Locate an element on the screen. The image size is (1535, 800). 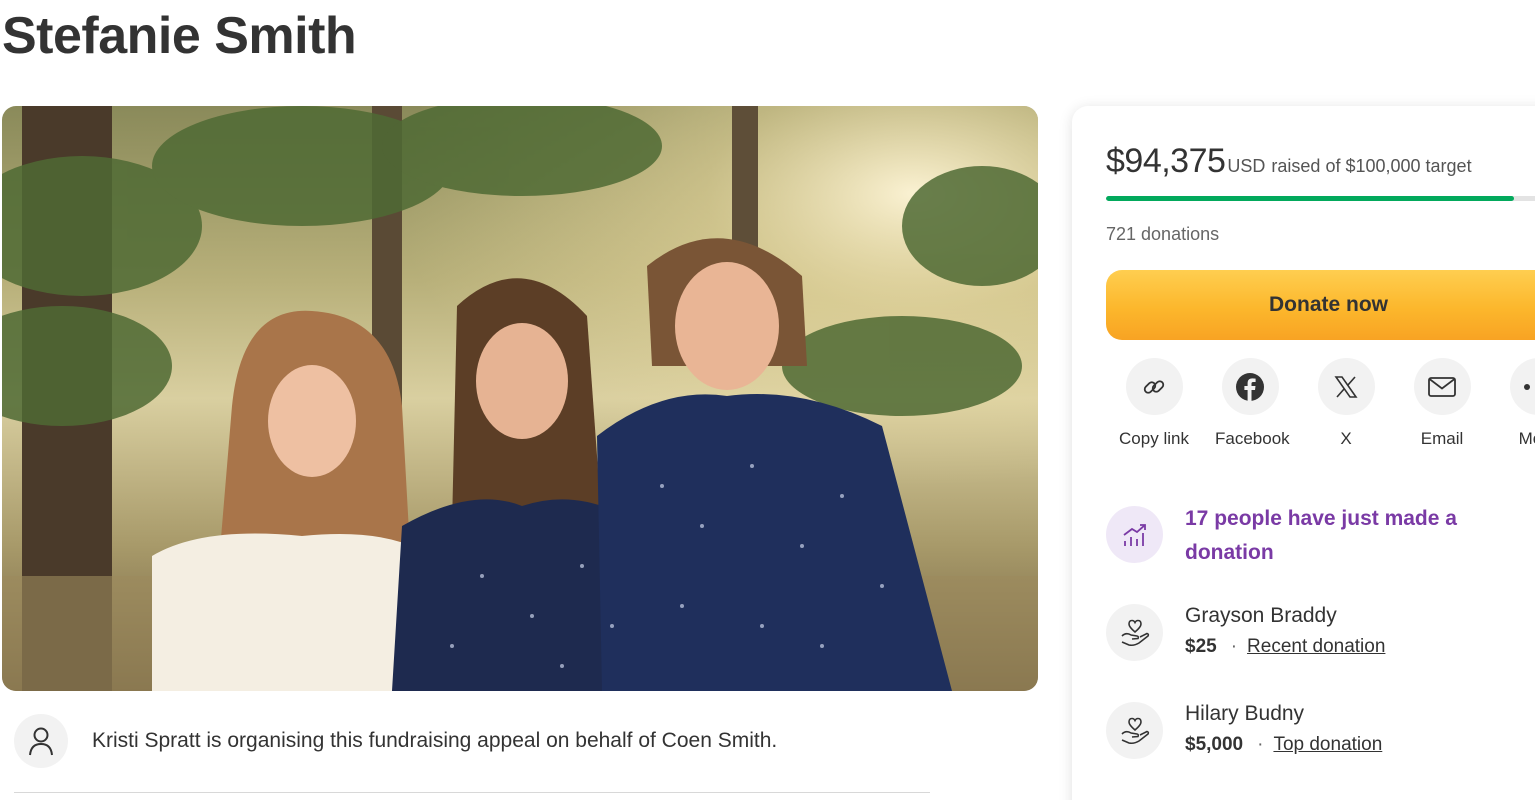
recent-activity-notice: 17 people have just made a donation is located at coordinates (1295, 538).